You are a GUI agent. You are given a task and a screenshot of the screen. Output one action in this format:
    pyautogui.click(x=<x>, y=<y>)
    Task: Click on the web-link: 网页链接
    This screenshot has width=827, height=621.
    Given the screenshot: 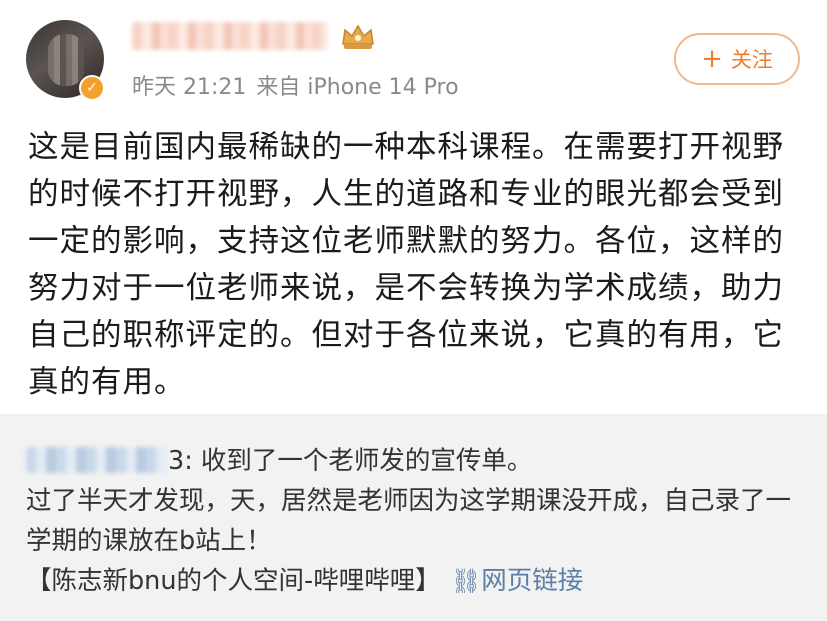 What is the action you would take?
    pyautogui.click(x=532, y=581)
    